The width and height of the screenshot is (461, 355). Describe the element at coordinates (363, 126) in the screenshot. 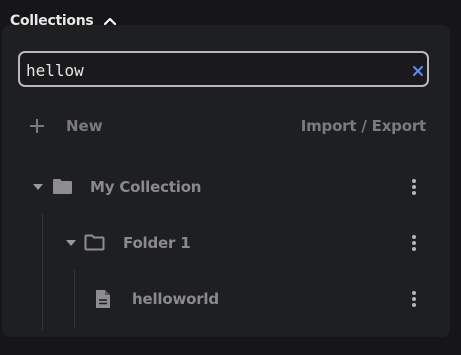

I see `import-export-button: Import / Export` at that location.